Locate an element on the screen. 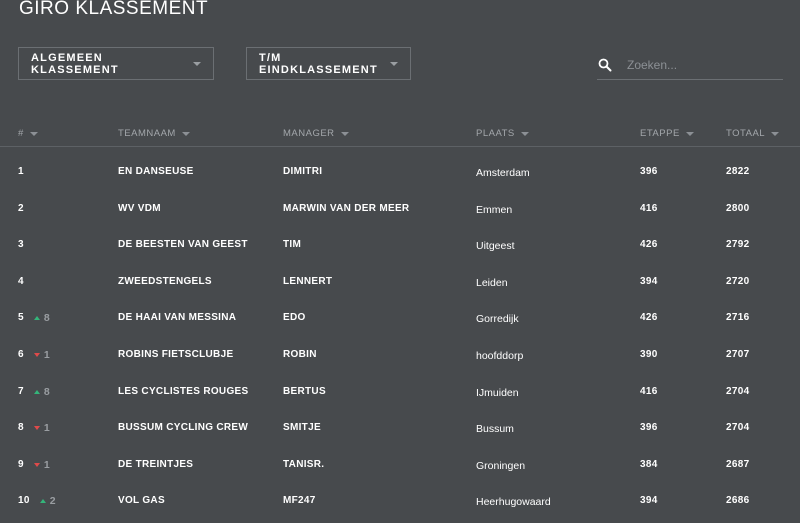  rank-cell: 3 is located at coordinates (21, 245).